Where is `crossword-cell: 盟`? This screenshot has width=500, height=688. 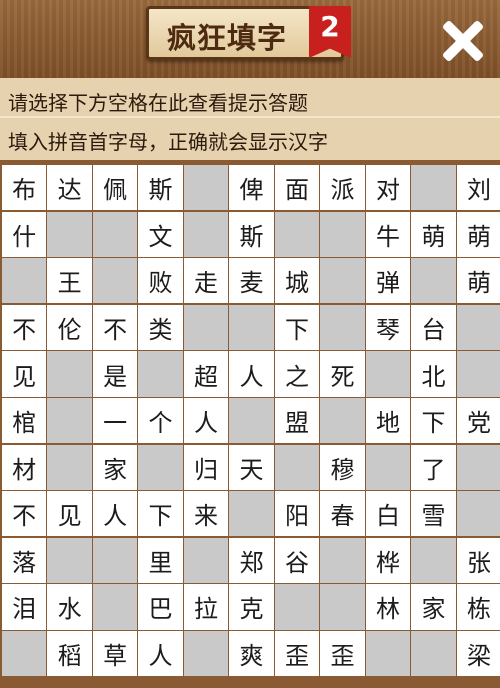 crossword-cell: 盟 is located at coordinates (297, 420).